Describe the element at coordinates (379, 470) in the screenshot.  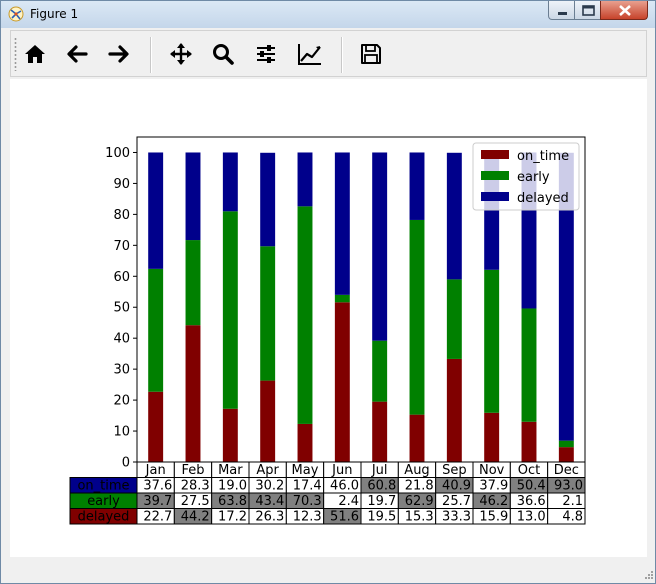
I see `x-category-label: Jul` at that location.